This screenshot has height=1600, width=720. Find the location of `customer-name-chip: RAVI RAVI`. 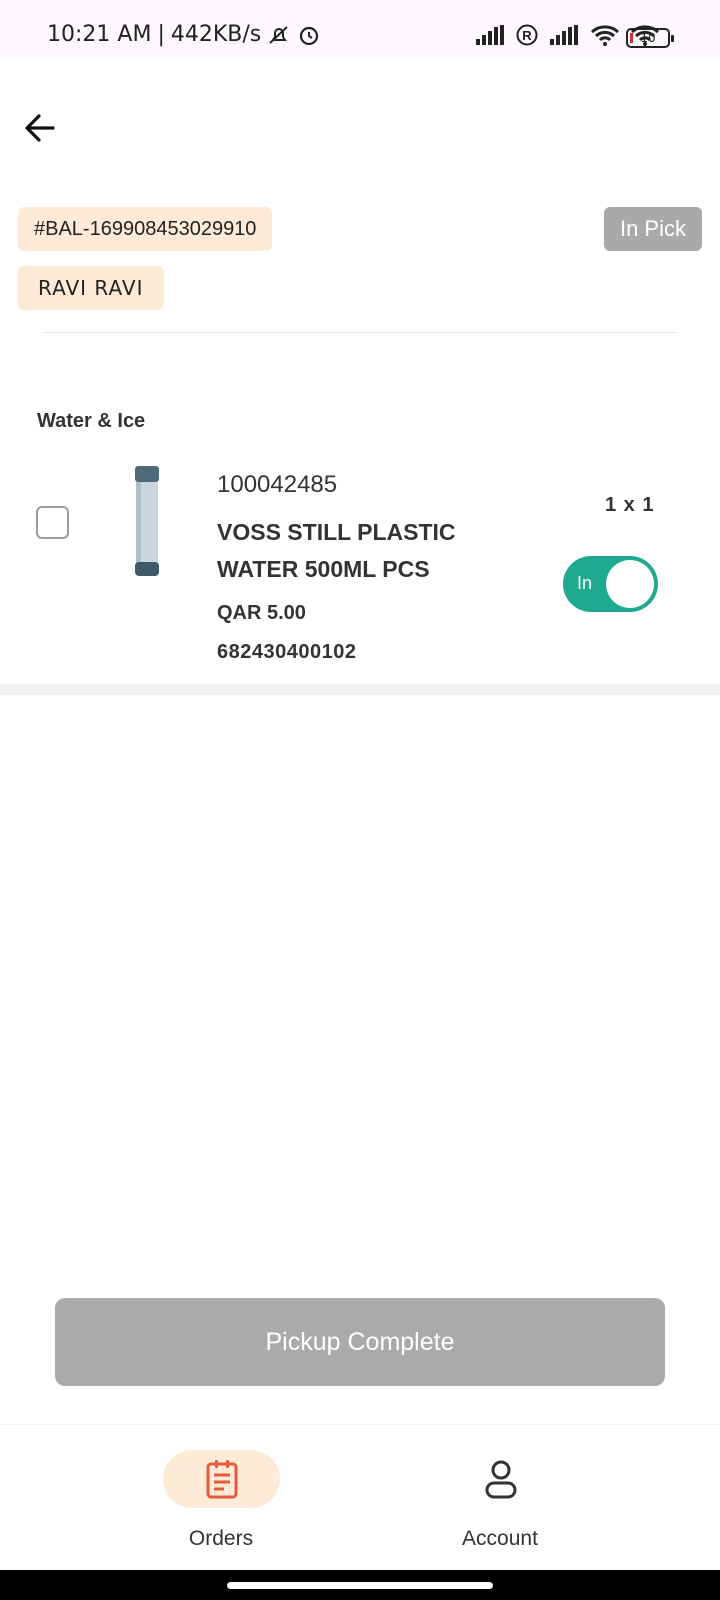

customer-name-chip: RAVI RAVI is located at coordinates (91, 288).